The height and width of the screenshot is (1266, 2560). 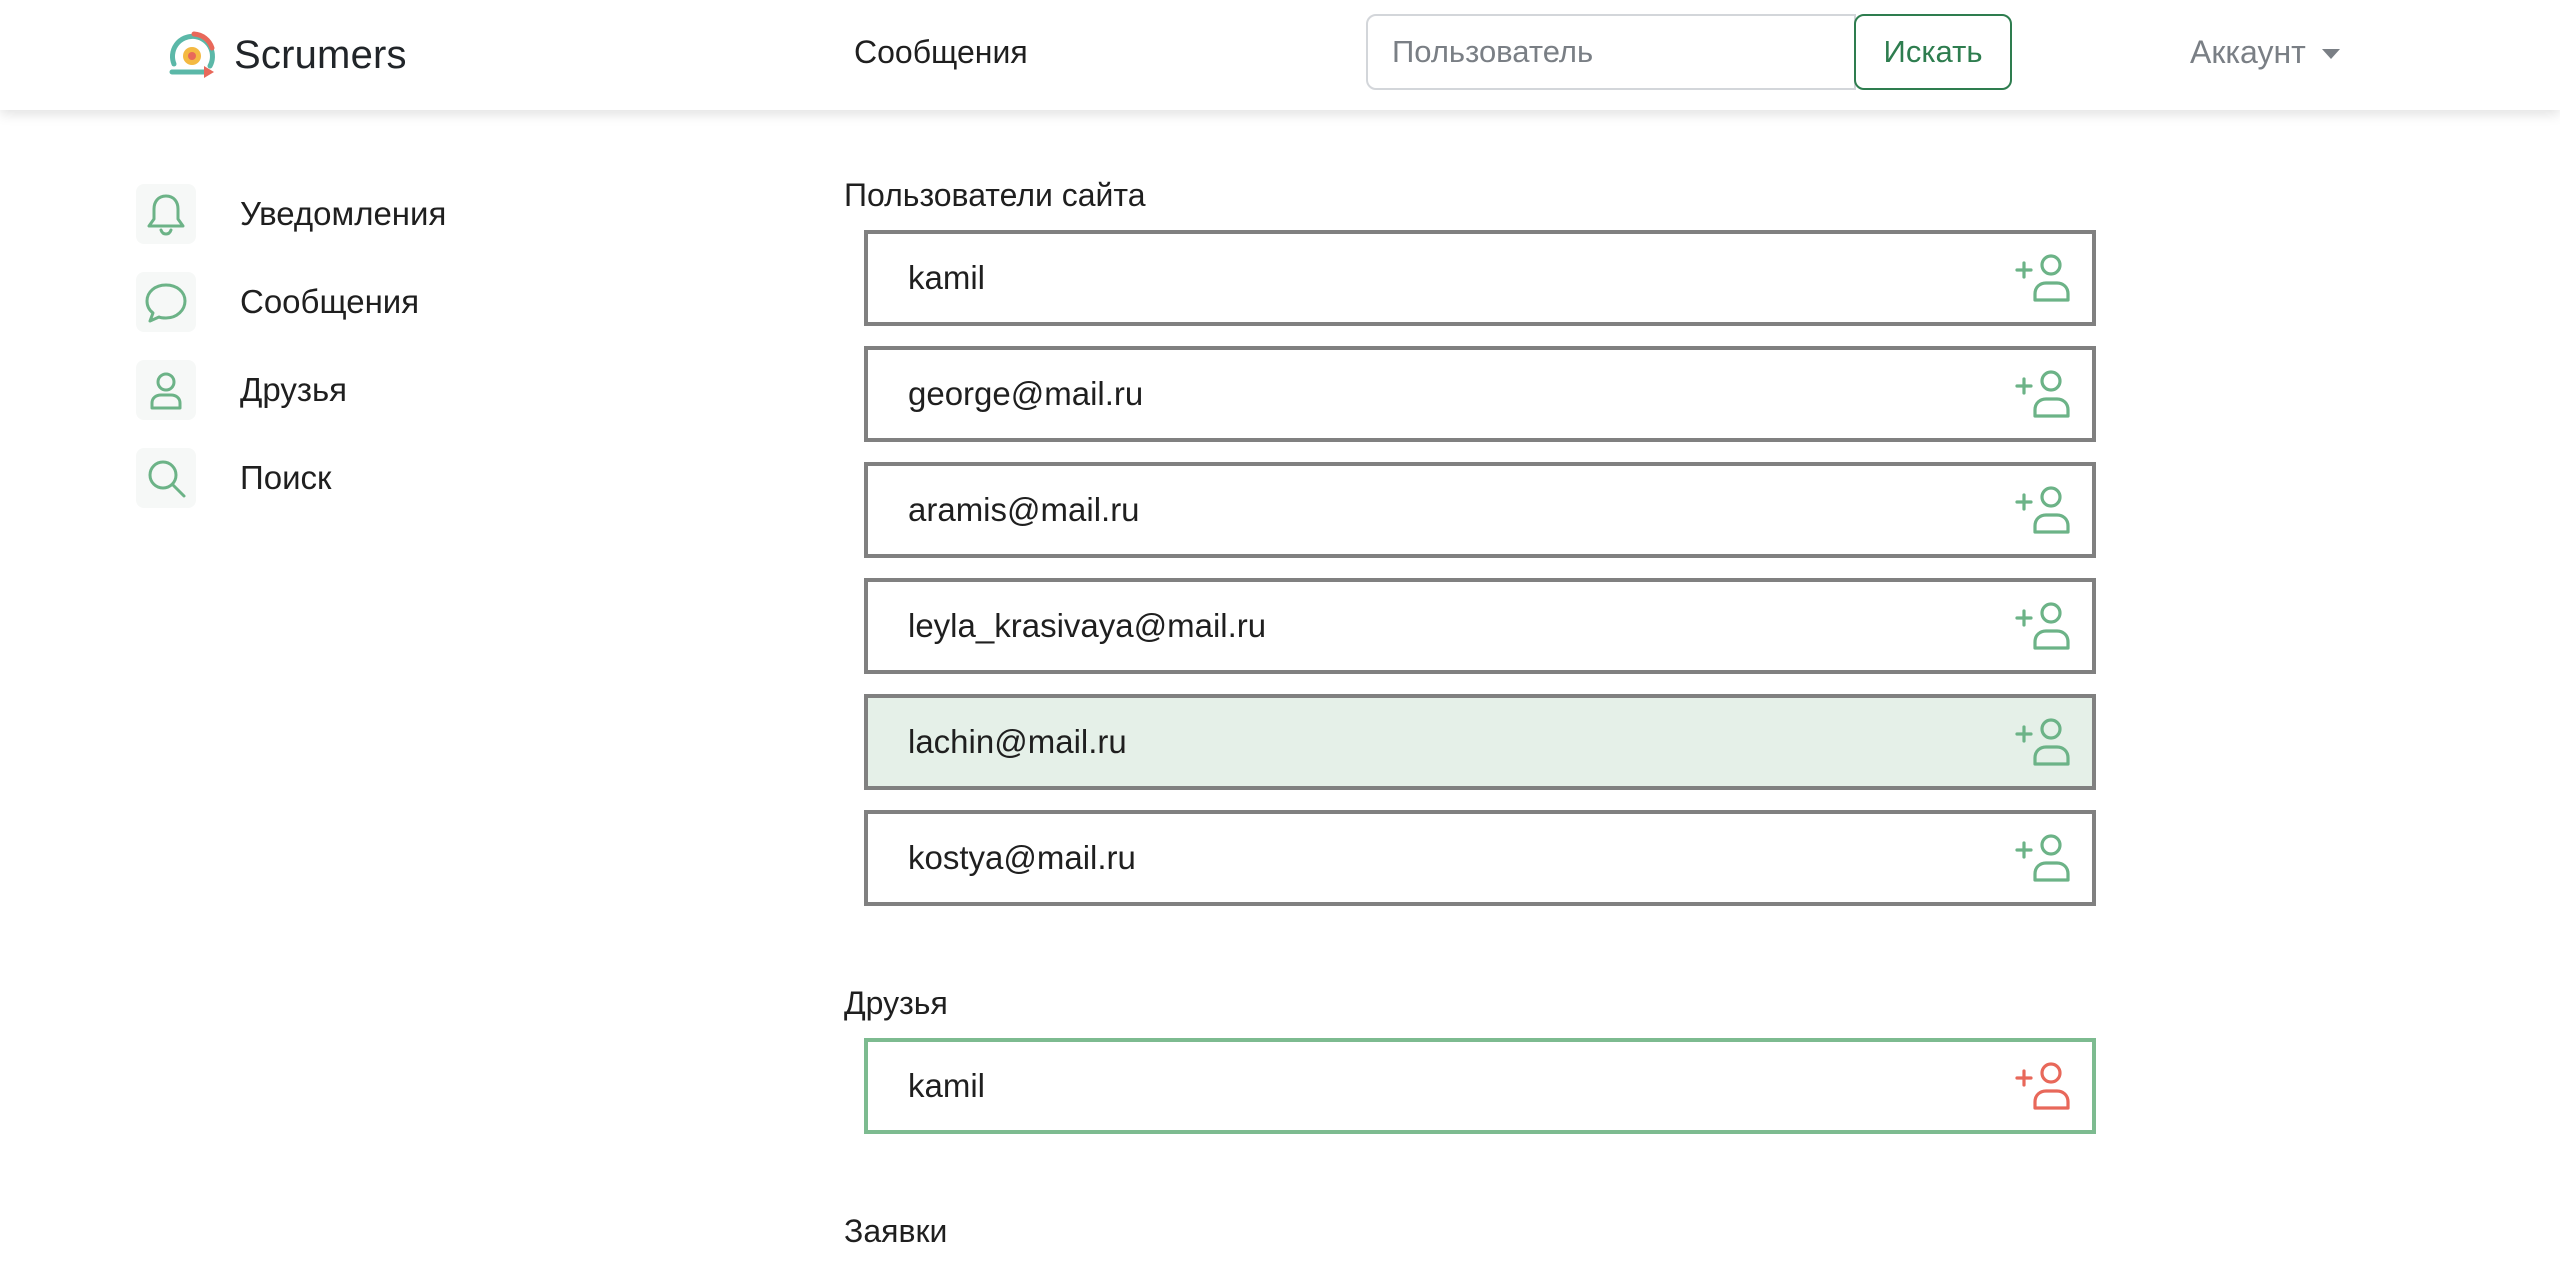 What do you see at coordinates (1480, 278) in the screenshot?
I see `user-row: kamil` at bounding box center [1480, 278].